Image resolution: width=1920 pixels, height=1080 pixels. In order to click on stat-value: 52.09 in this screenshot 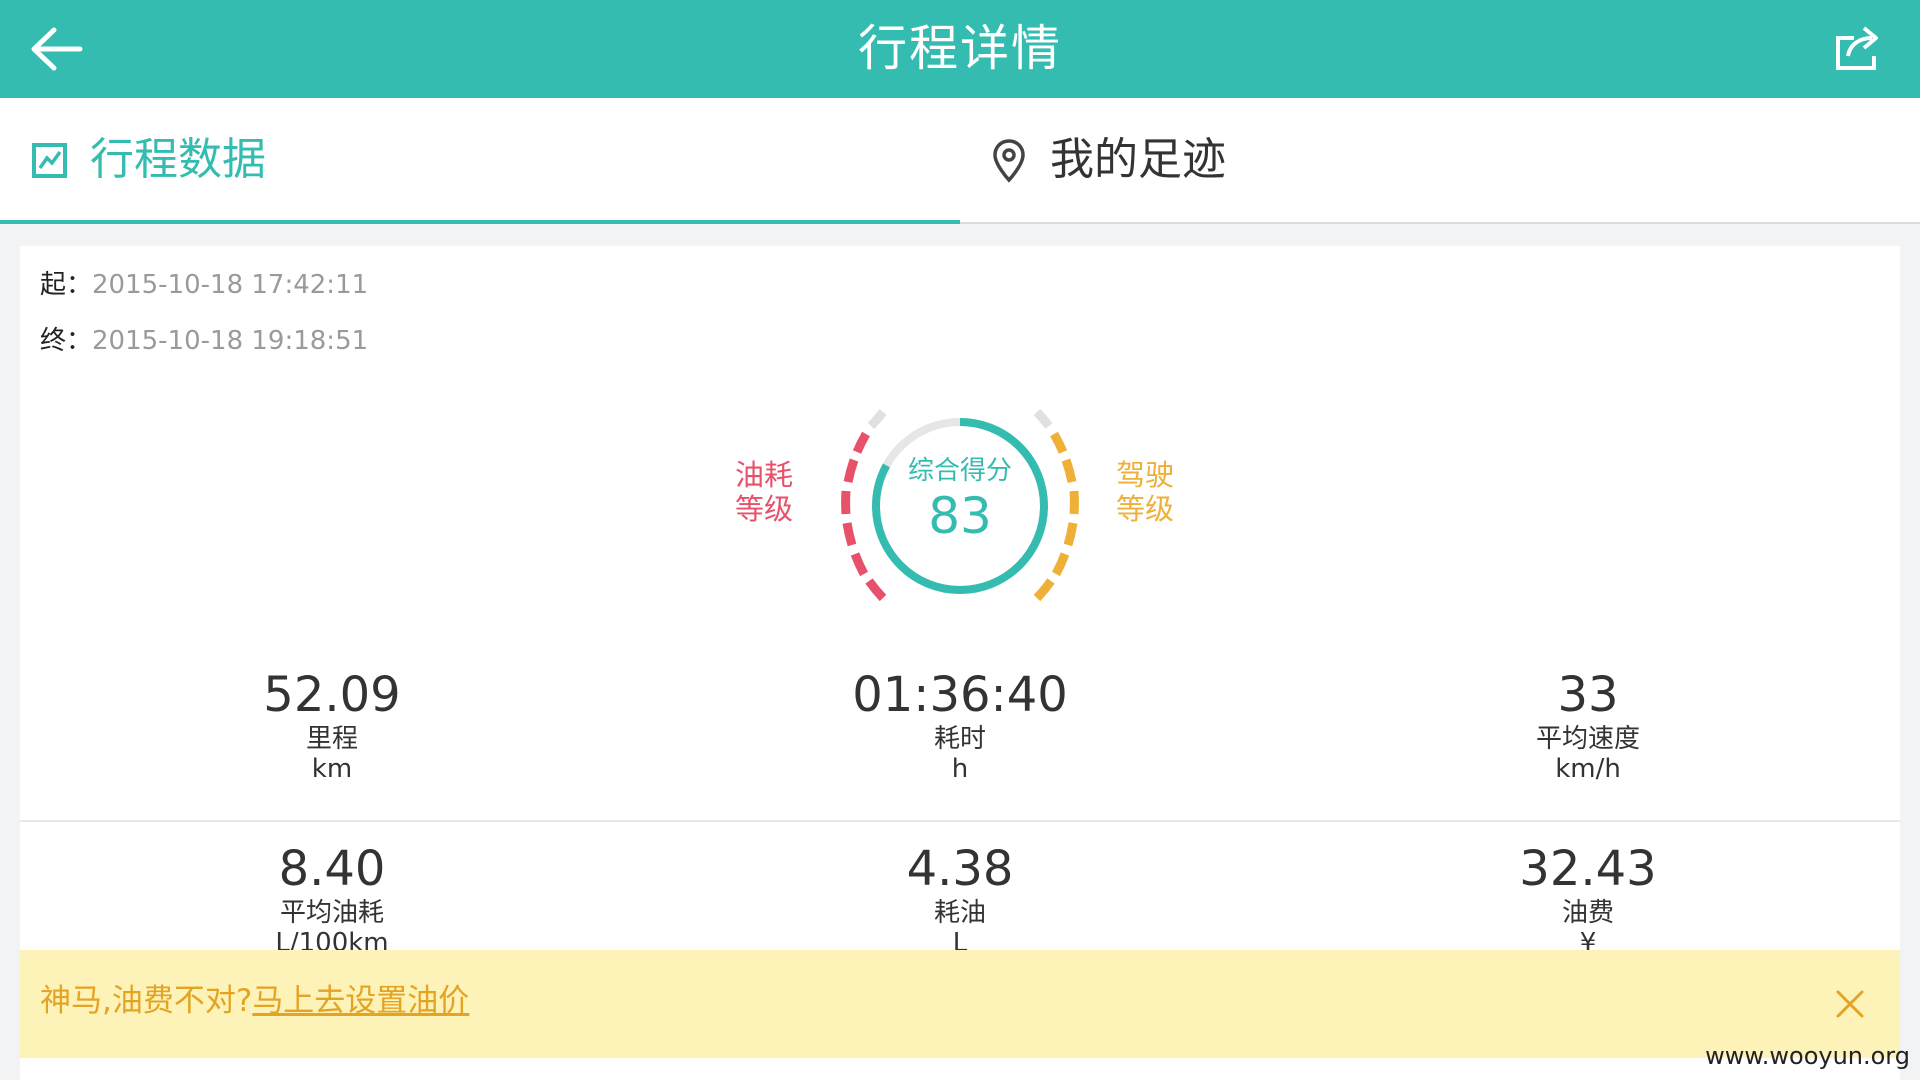, I will do `click(332, 695)`.